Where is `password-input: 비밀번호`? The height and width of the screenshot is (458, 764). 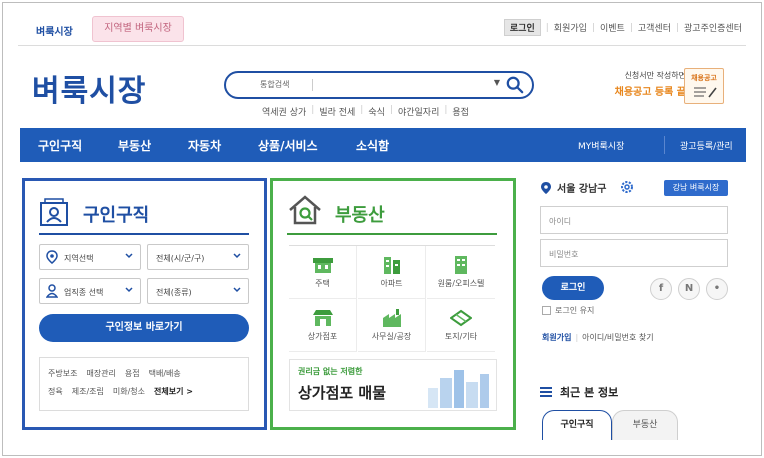 password-input: 비밀번호 is located at coordinates (634, 253).